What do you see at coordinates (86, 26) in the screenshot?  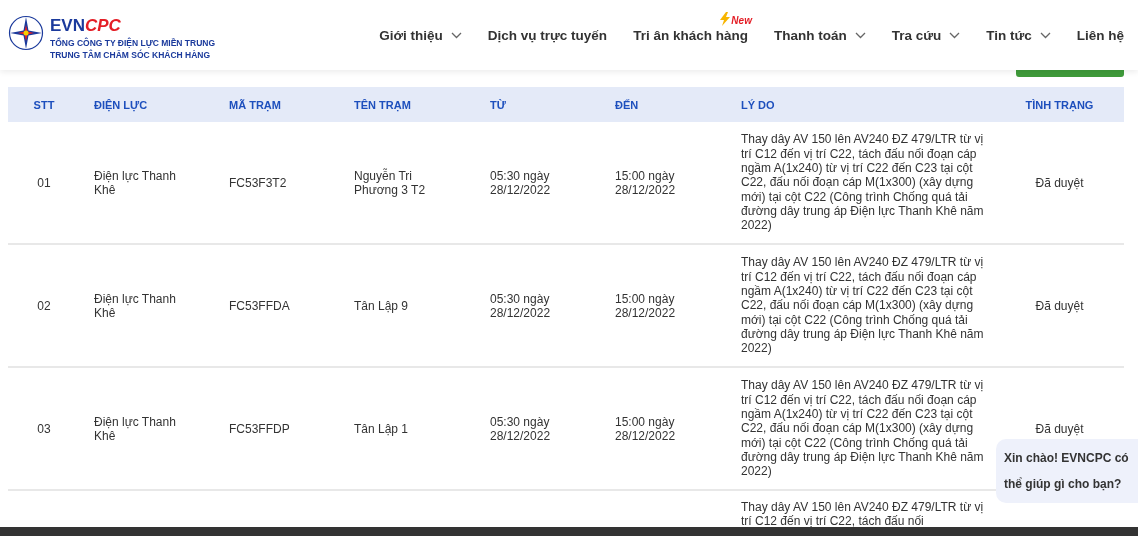 I see `logo-wordmark: EVNCPC` at bounding box center [86, 26].